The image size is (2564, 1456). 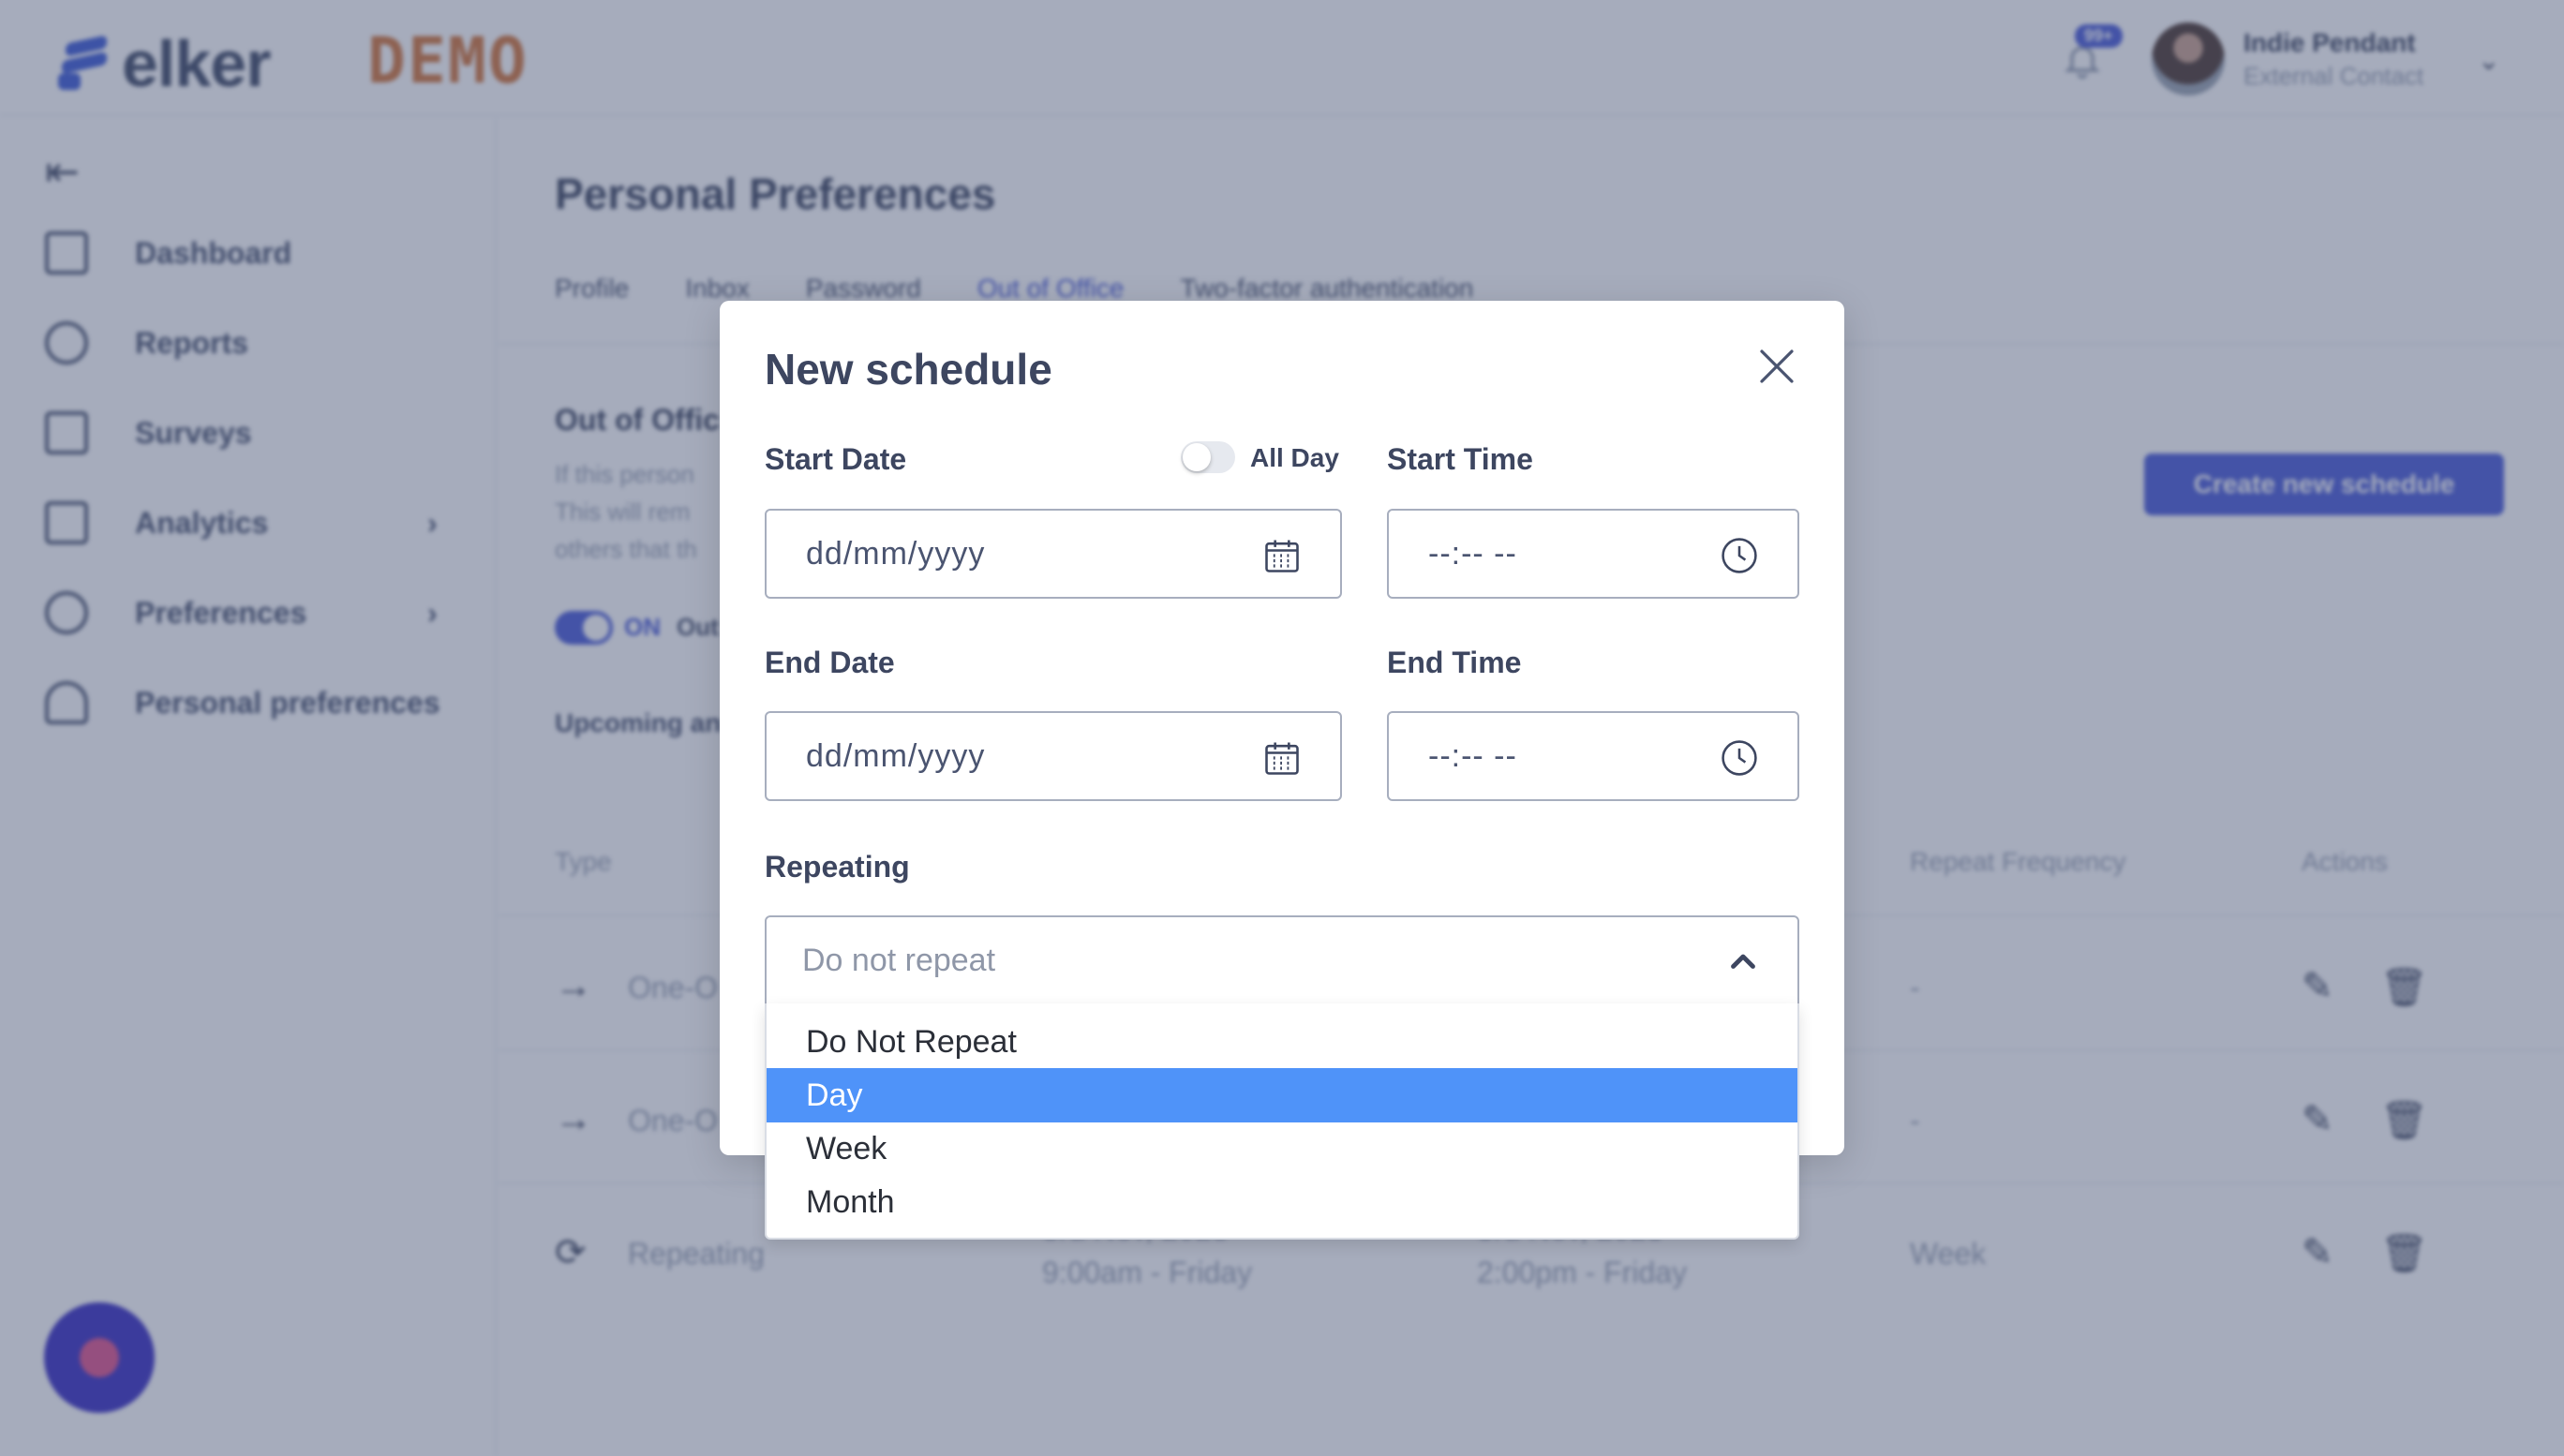 What do you see at coordinates (1282, 1042) in the screenshot?
I see `option-do-not-repeat: Do Not Repeat` at bounding box center [1282, 1042].